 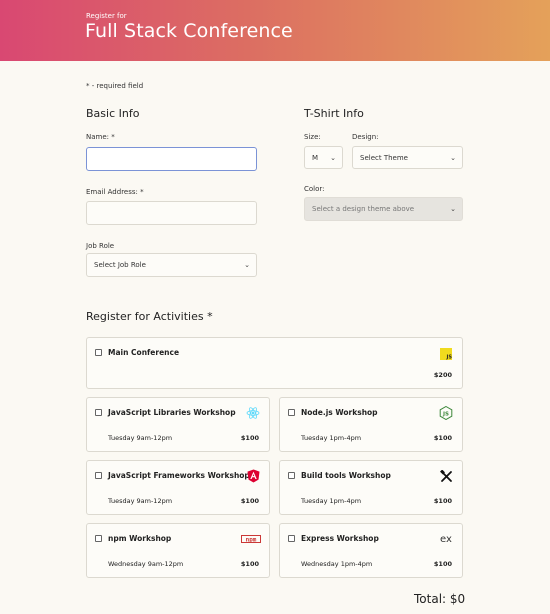 I want to click on name-input, so click(x=171, y=159).